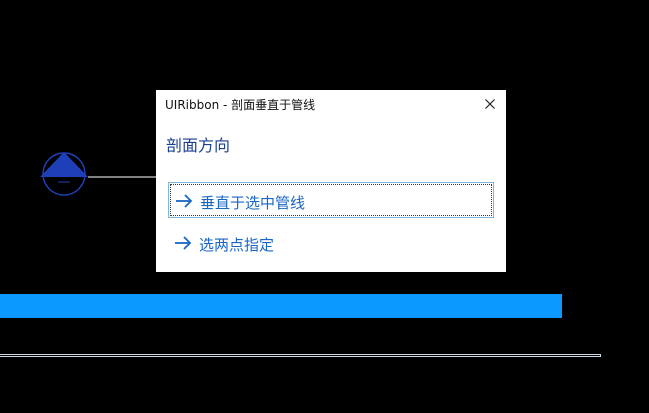  What do you see at coordinates (331, 200) in the screenshot?
I see `option-perpendicular-to-pipe: 垂直于选中管线` at bounding box center [331, 200].